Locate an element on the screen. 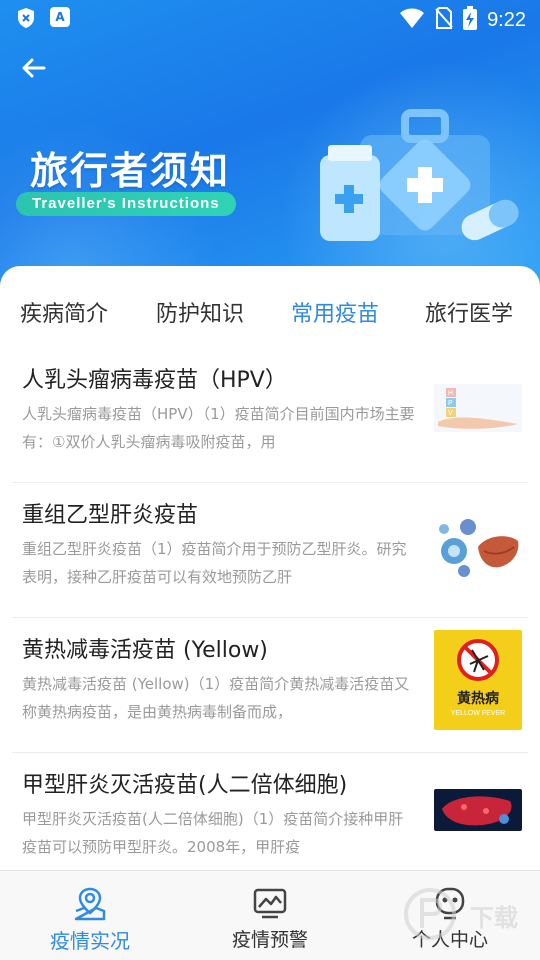  nav-epidemic-warning: 疫情预警 is located at coordinates (270, 915).